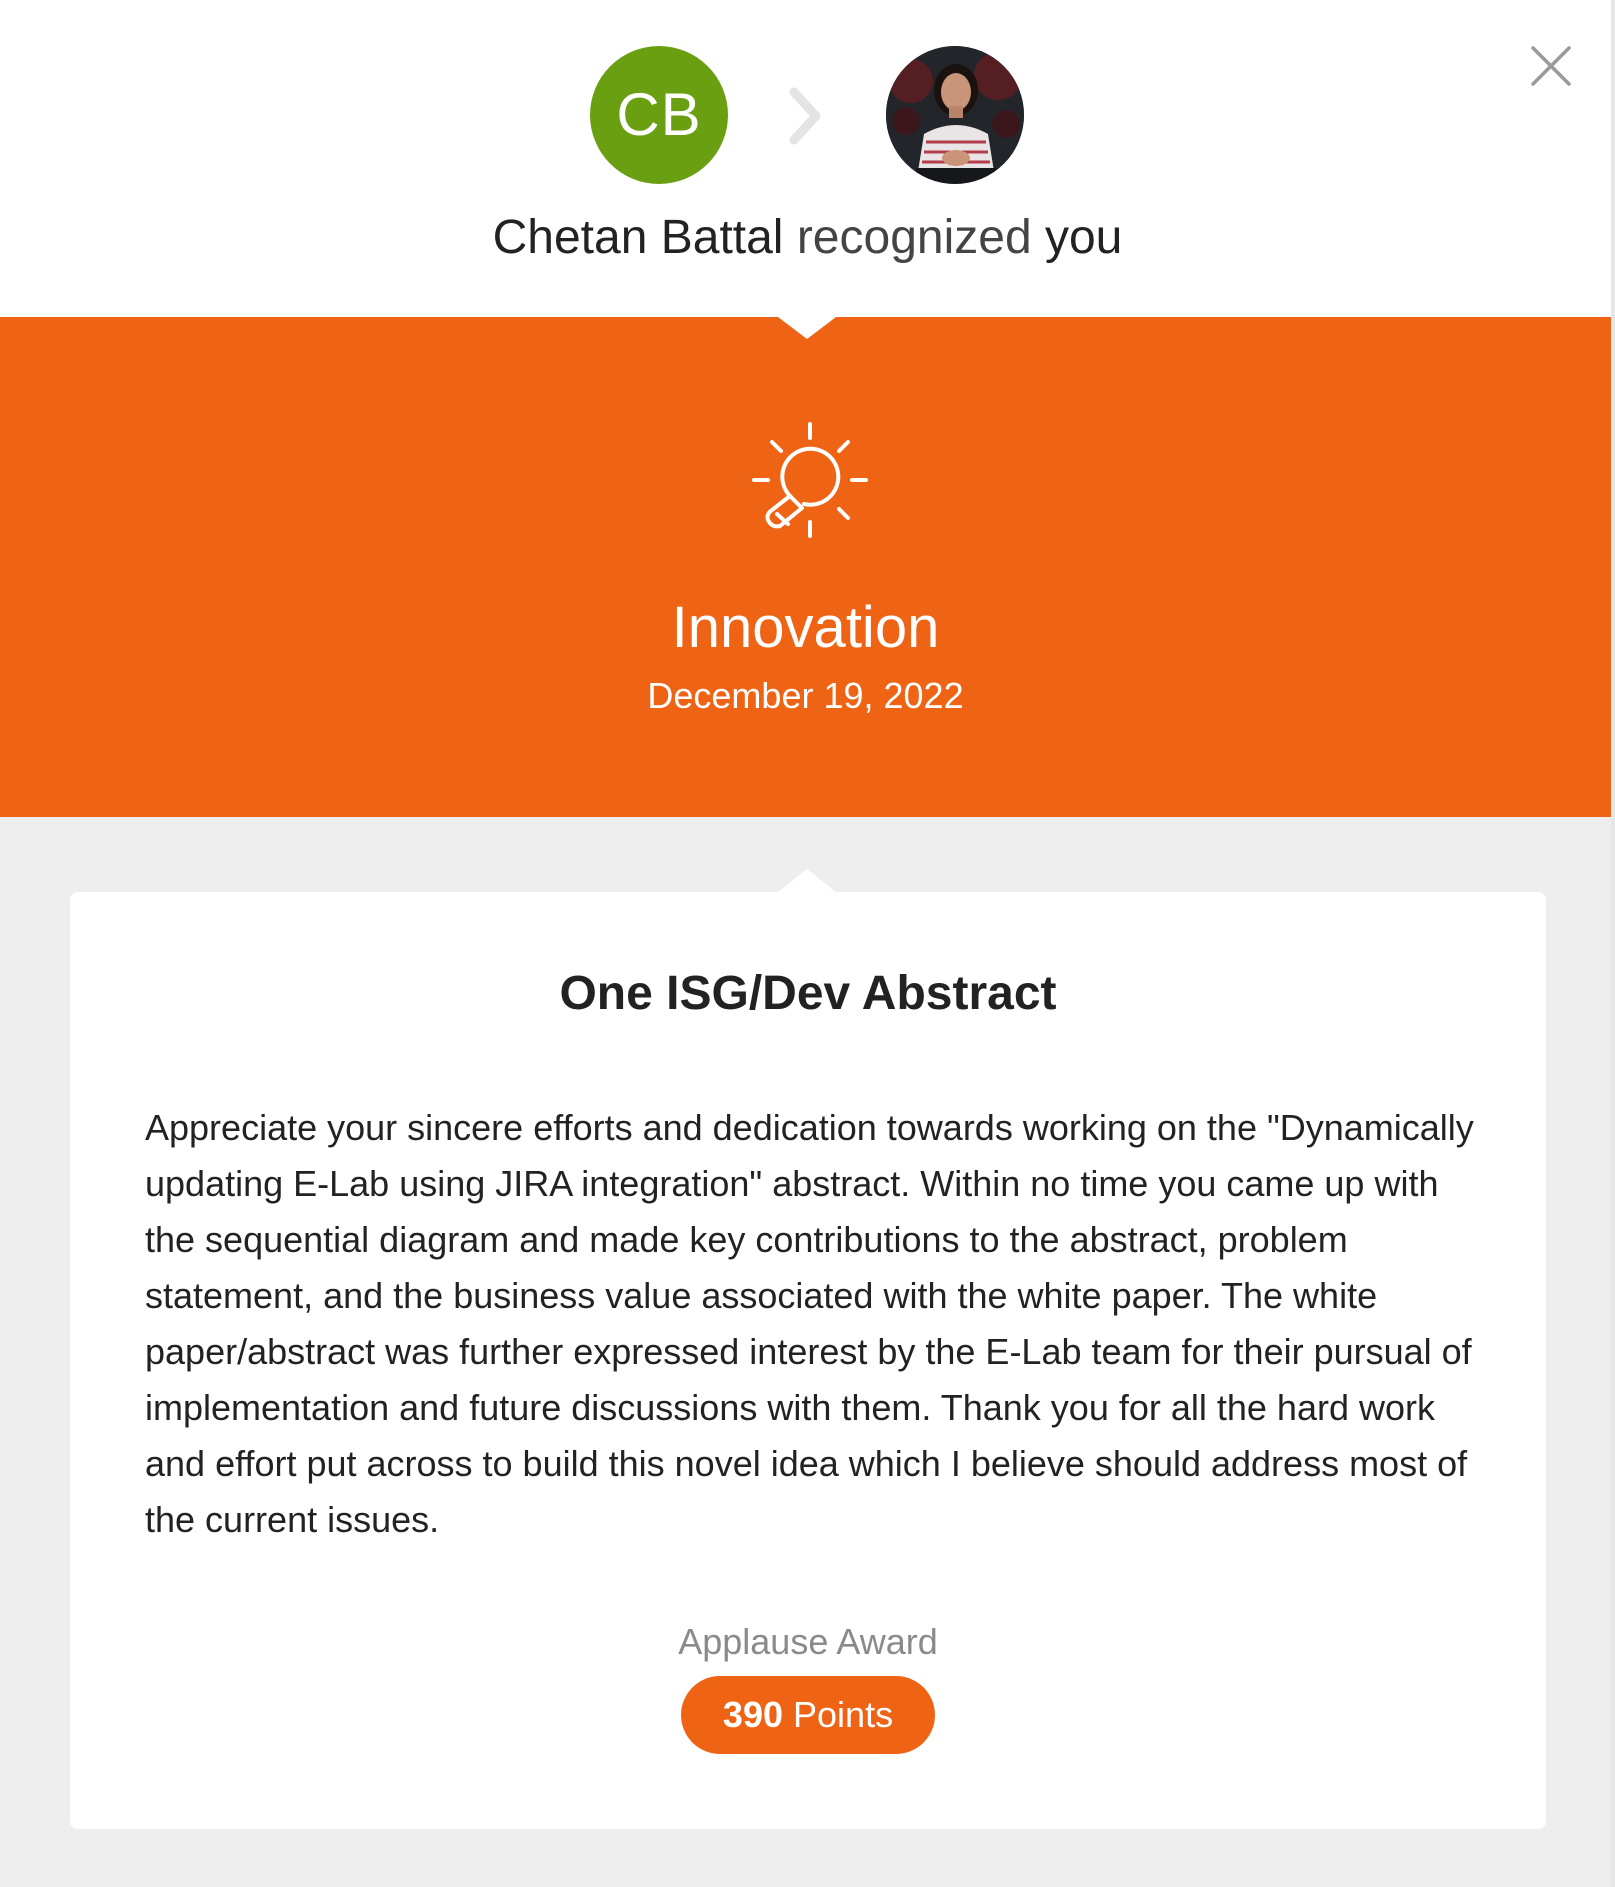 The height and width of the screenshot is (1887, 1615). I want to click on scrollbar-track, so click(1613, 943).